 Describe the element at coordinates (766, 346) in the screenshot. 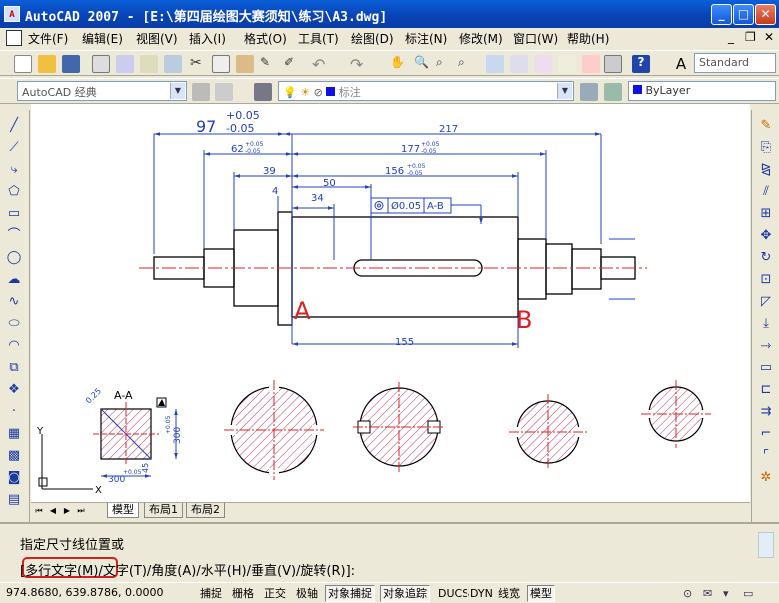

I see `extend-icon: ⤑` at that location.